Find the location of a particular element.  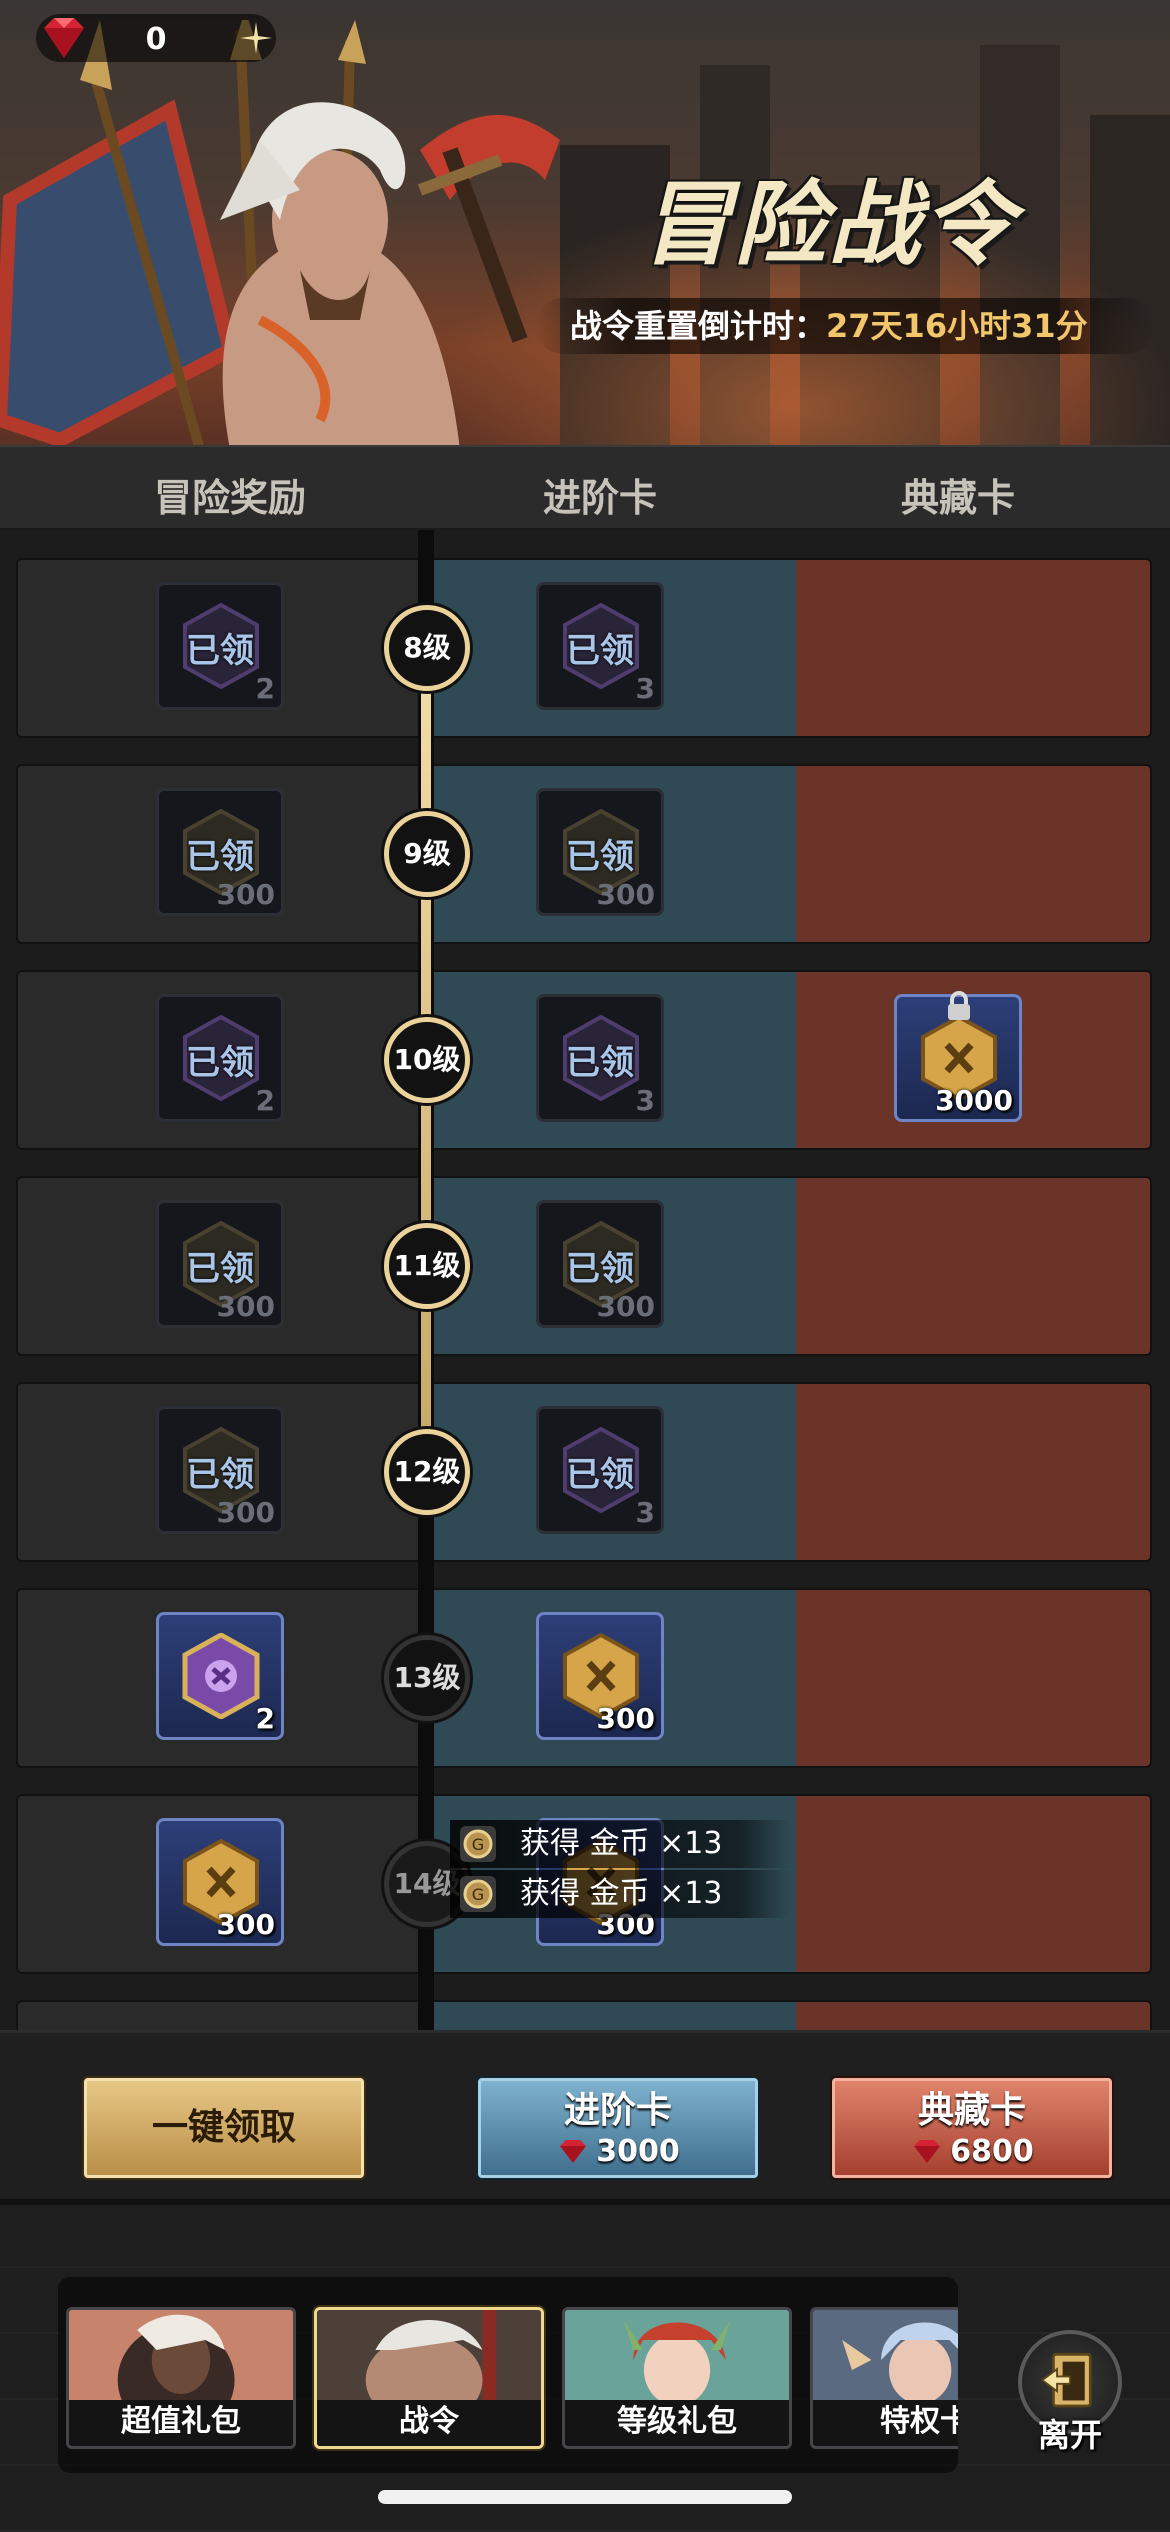

leave-label: 离开 is located at coordinates (1069, 2435).